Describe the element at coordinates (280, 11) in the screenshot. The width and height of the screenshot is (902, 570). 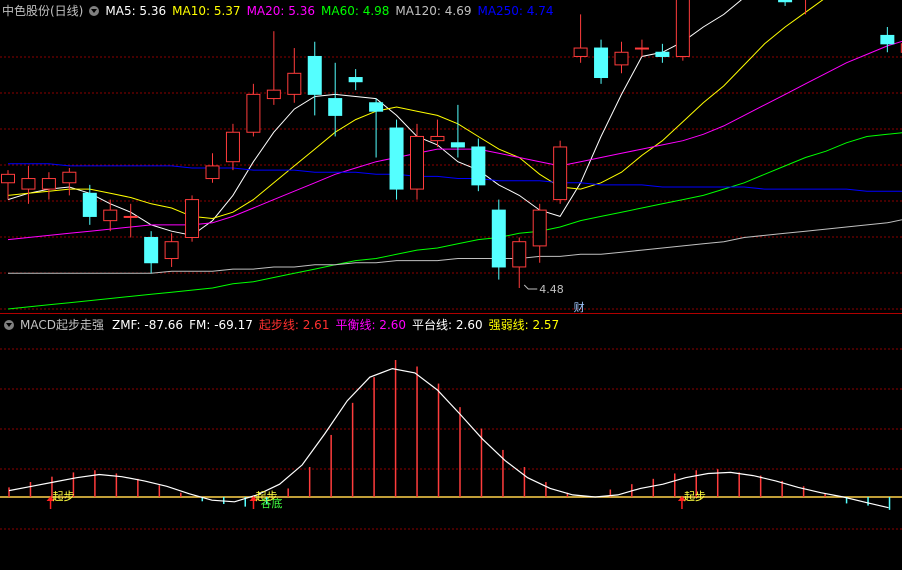
I see `ma-legend-2: MA20: 5.36` at that location.